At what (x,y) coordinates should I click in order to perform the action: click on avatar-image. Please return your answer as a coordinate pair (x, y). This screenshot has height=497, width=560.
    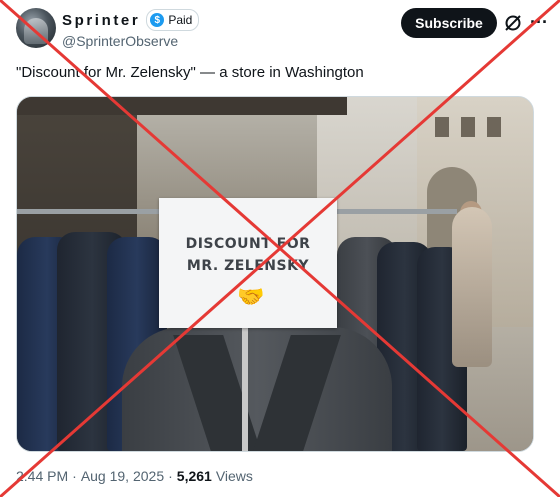
    Looking at the image, I should click on (36, 31).